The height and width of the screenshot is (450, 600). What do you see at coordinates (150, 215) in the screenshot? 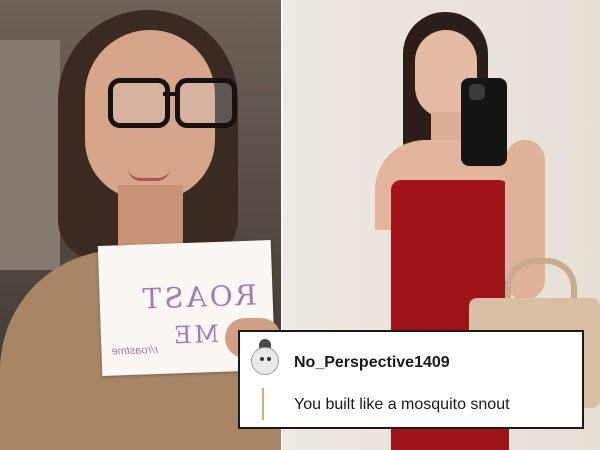
I see `person-neck` at bounding box center [150, 215].